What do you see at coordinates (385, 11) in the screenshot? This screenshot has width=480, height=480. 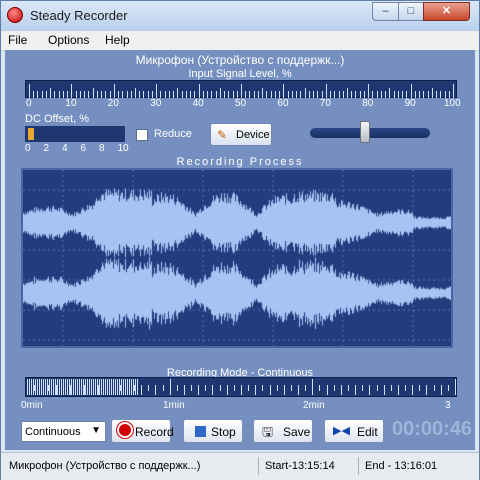 I see `minimize-button: –` at bounding box center [385, 11].